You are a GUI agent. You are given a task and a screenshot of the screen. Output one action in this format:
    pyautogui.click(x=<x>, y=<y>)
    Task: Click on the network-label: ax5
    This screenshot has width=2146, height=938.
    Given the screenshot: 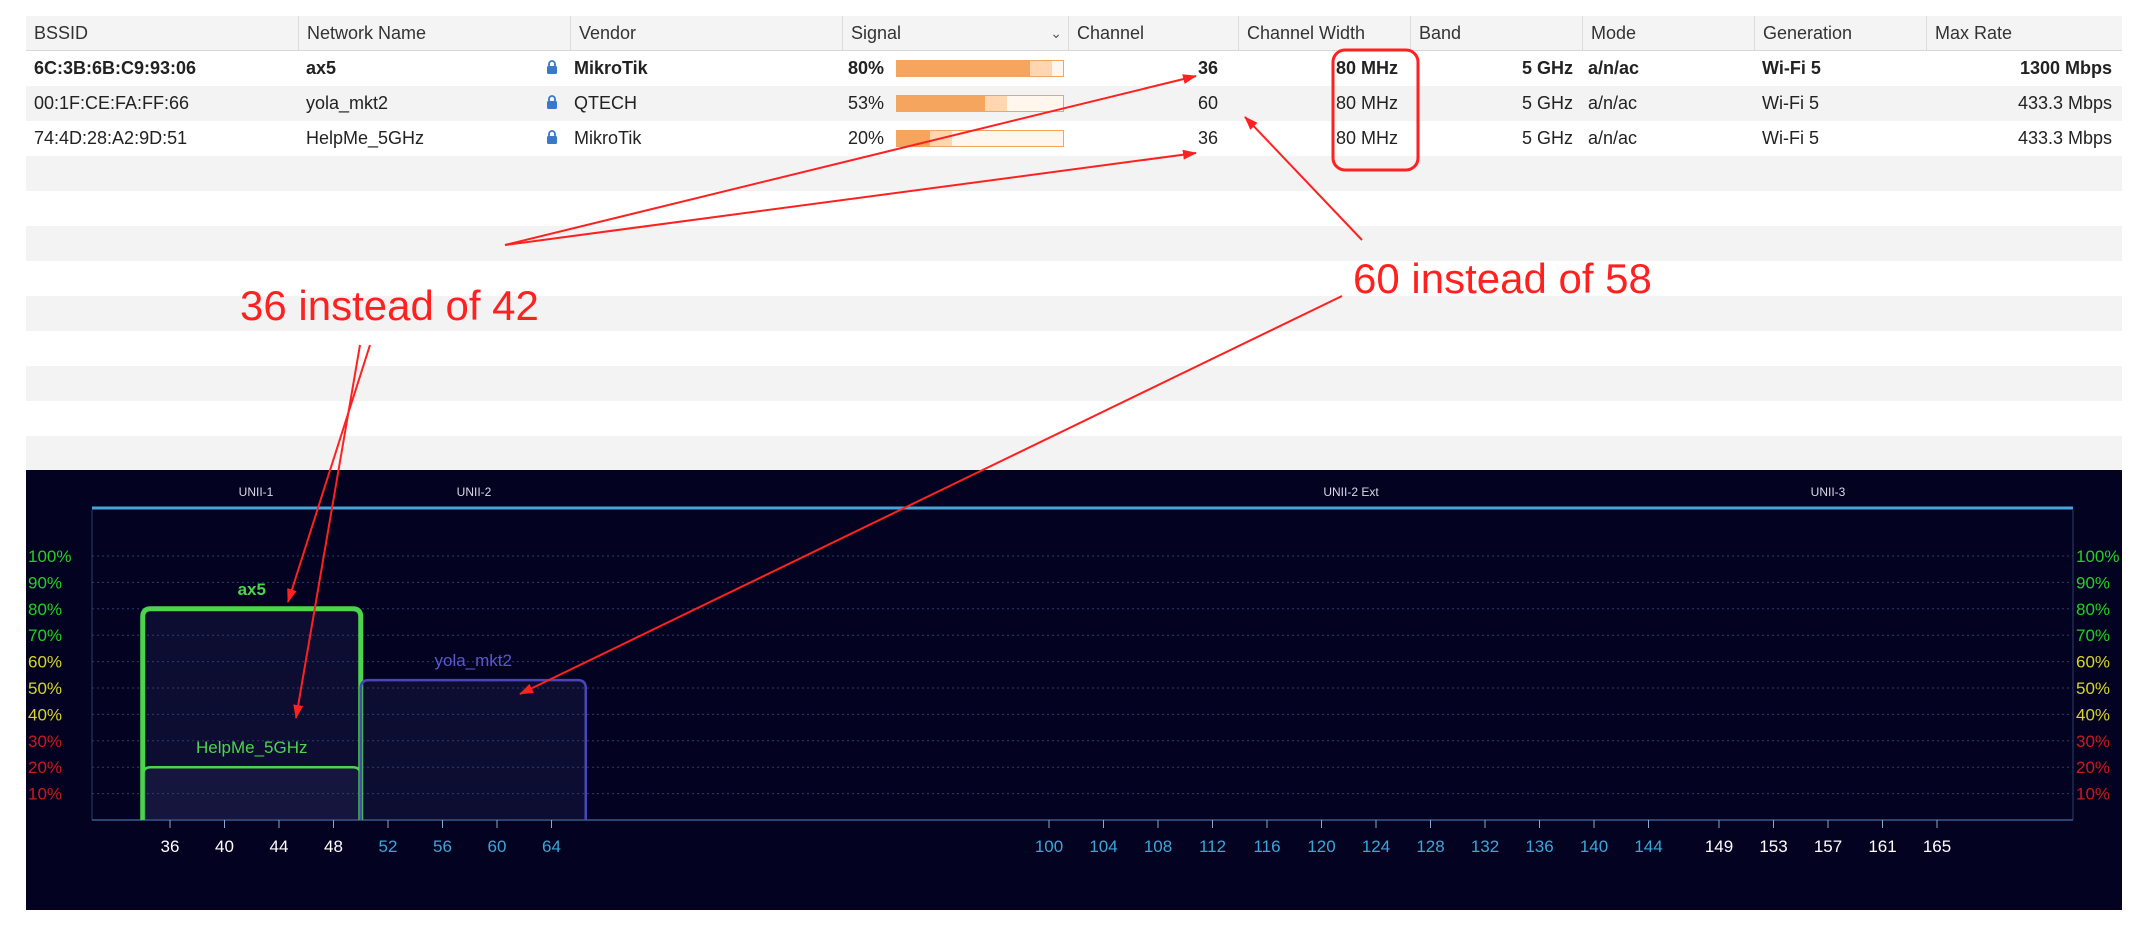 What is the action you would take?
    pyautogui.click(x=252, y=589)
    